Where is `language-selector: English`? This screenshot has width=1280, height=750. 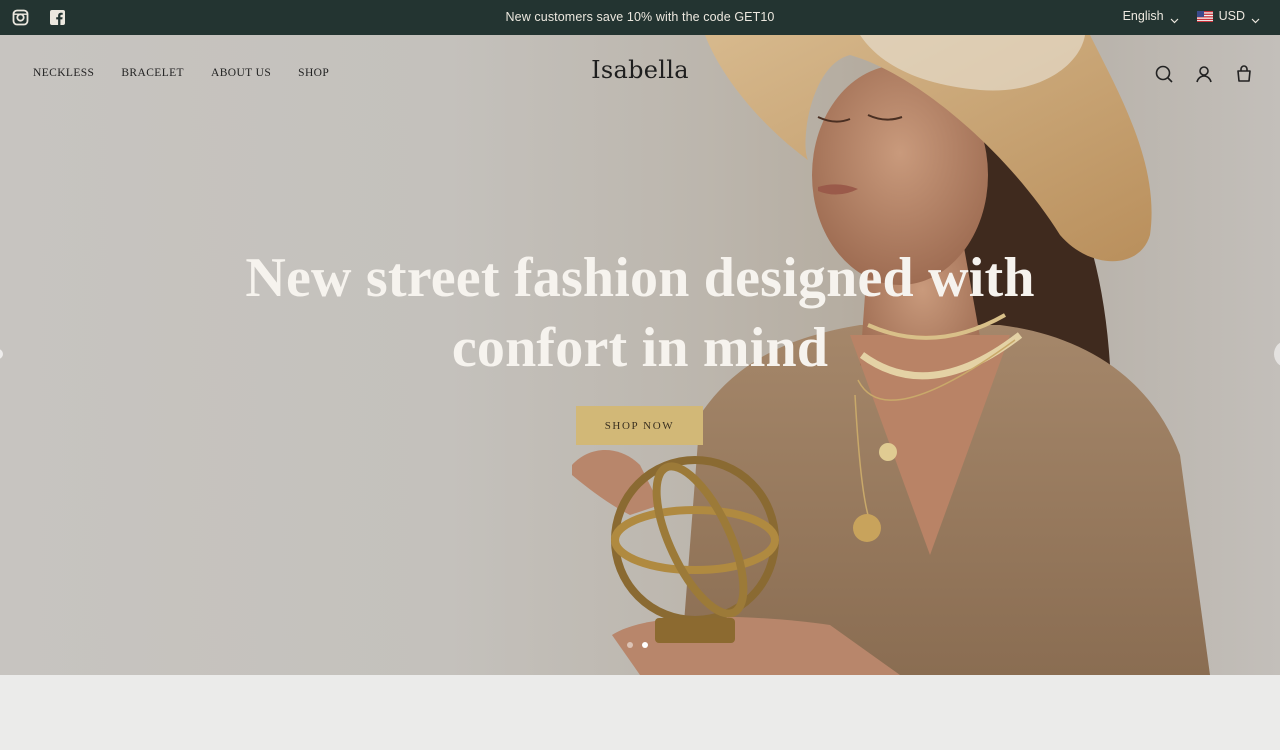 language-selector: English is located at coordinates (1150, 16).